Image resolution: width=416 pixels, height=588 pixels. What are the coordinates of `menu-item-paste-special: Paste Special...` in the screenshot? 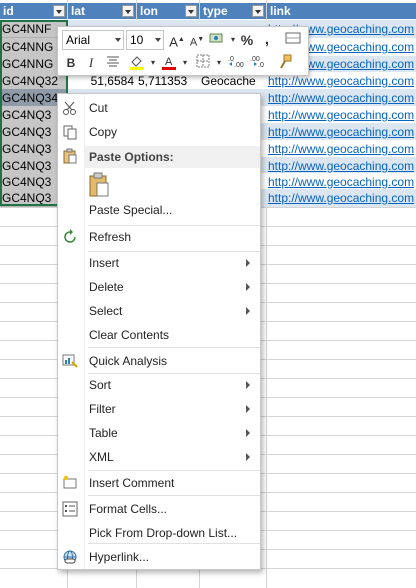 It's located at (159, 210).